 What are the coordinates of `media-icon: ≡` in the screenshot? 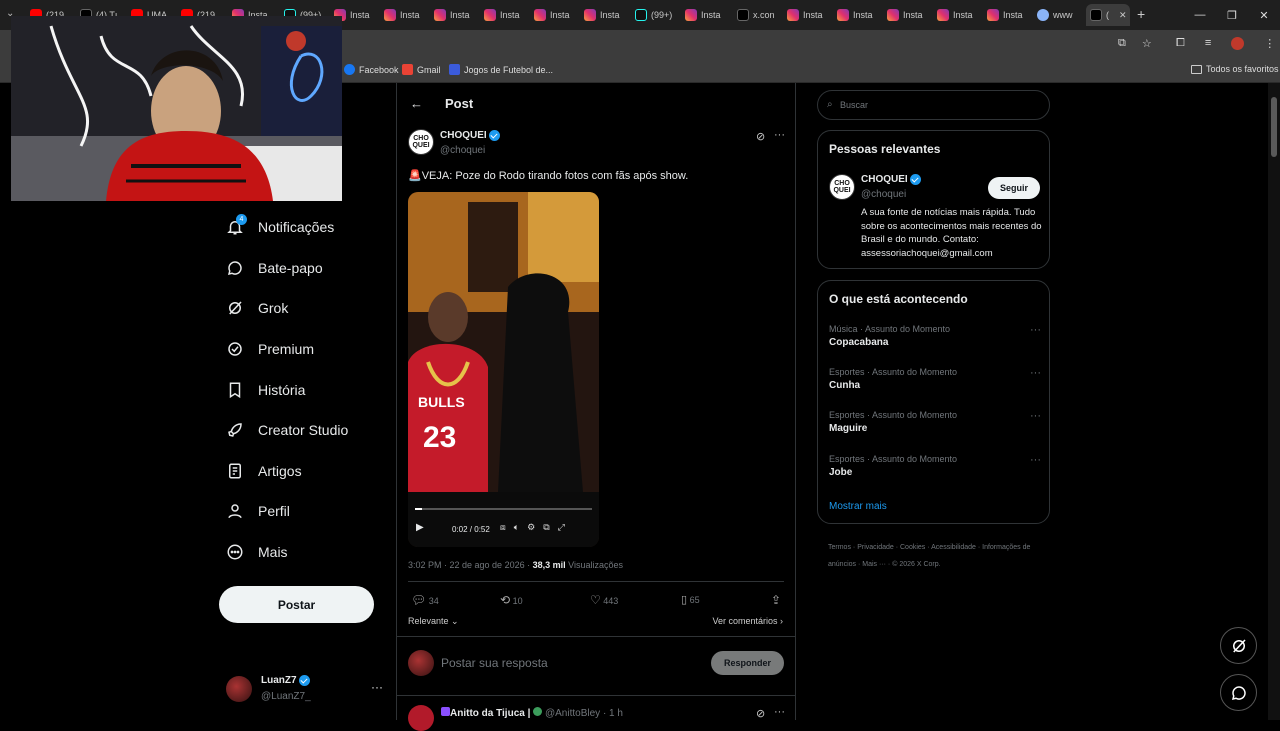 It's located at (1208, 43).